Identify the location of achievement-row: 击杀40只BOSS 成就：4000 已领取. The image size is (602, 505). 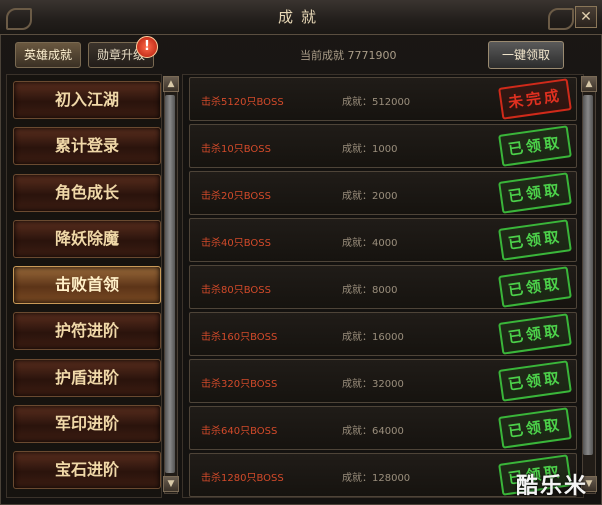
(383, 240).